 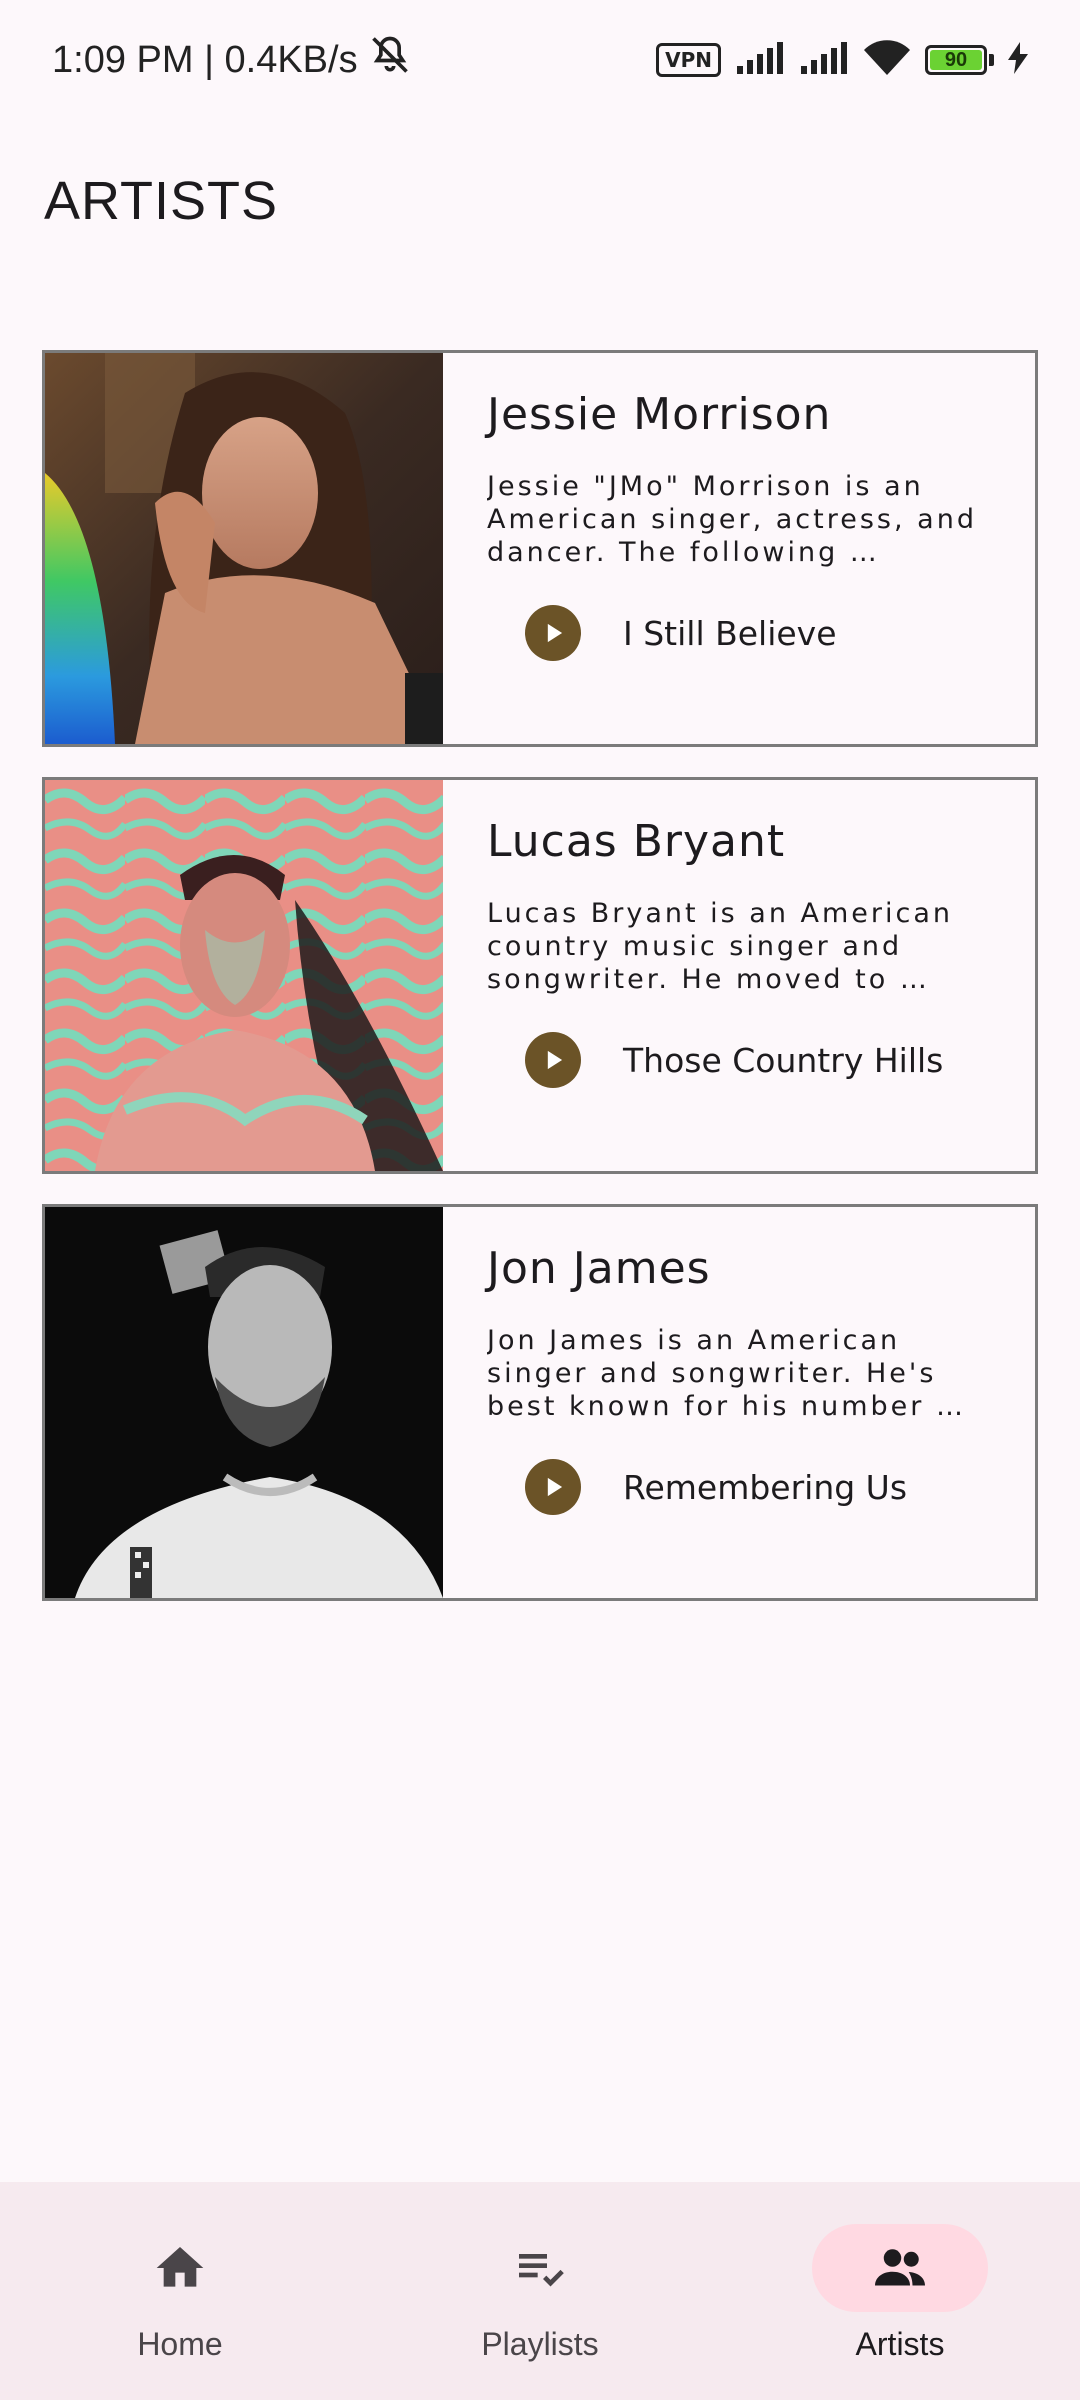 What do you see at coordinates (599, 1268) in the screenshot?
I see `artist-name: Jon James` at bounding box center [599, 1268].